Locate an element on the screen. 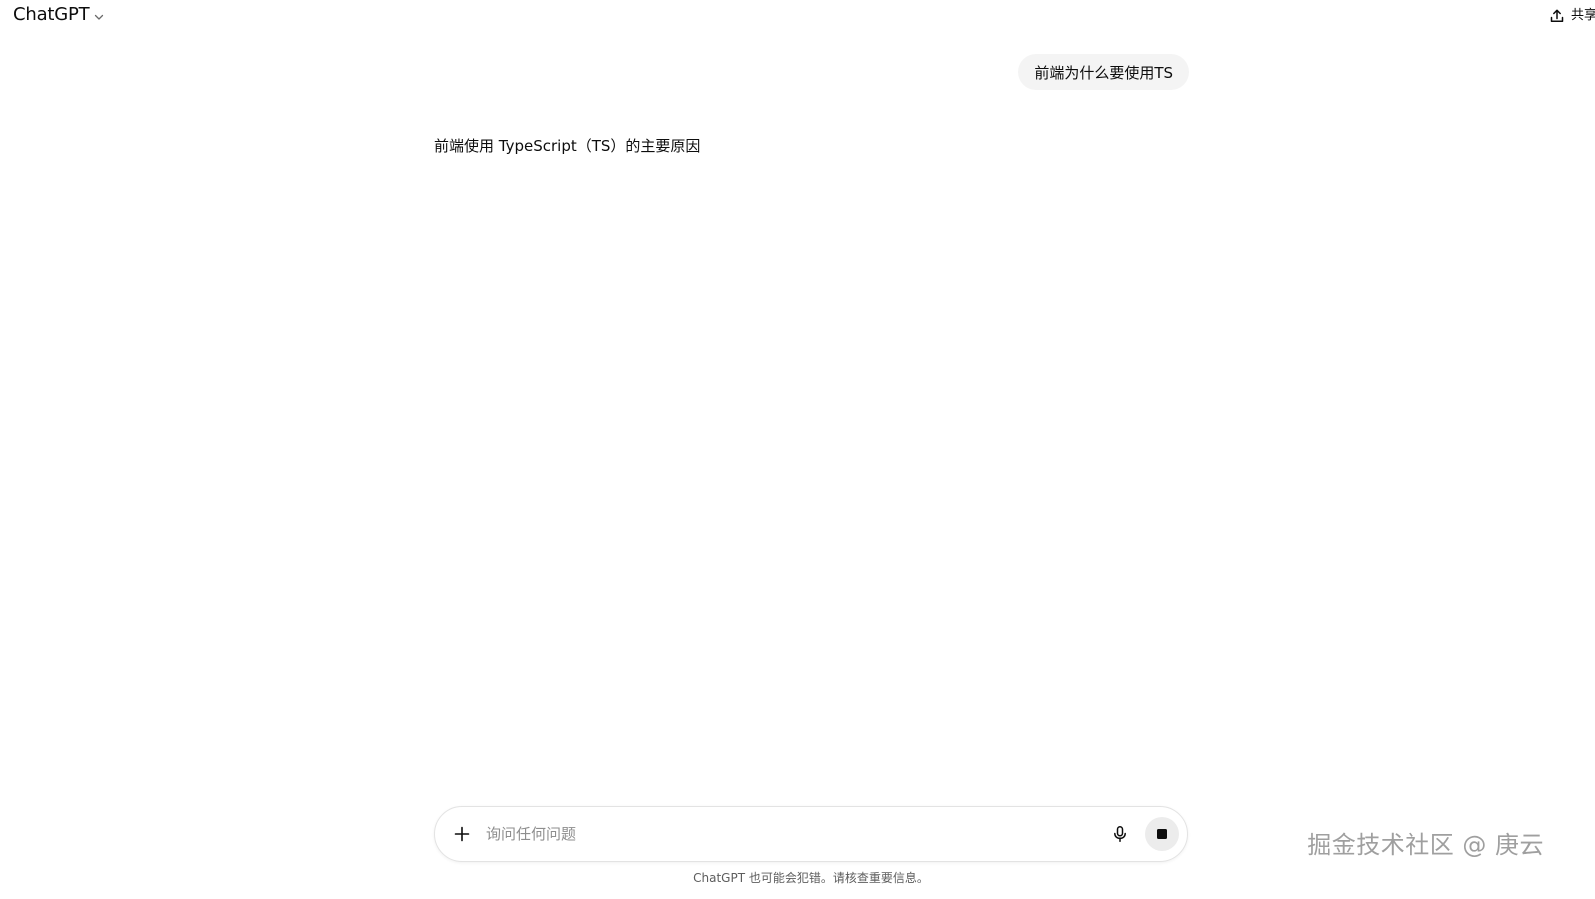 This screenshot has width=1595, height=899. user-message-bubble: 前端为什么要使用TS is located at coordinates (1103, 72).